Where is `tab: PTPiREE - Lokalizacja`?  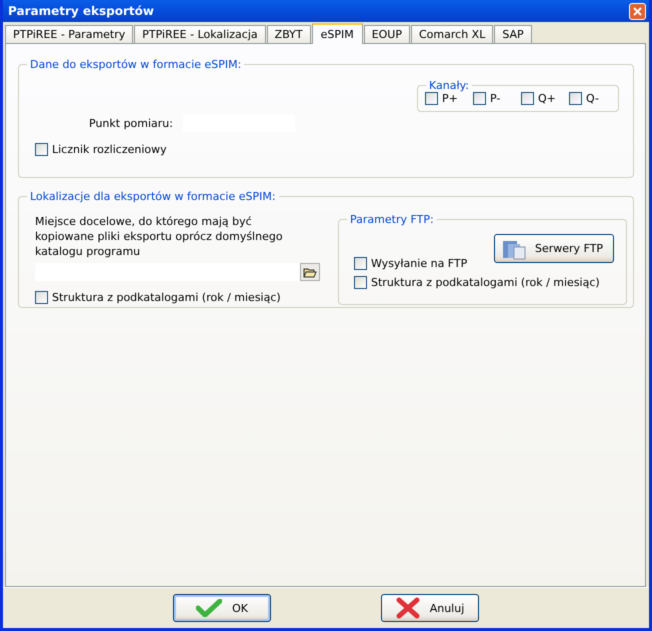 tab: PTPiREE - Lokalizacja is located at coordinates (200, 34).